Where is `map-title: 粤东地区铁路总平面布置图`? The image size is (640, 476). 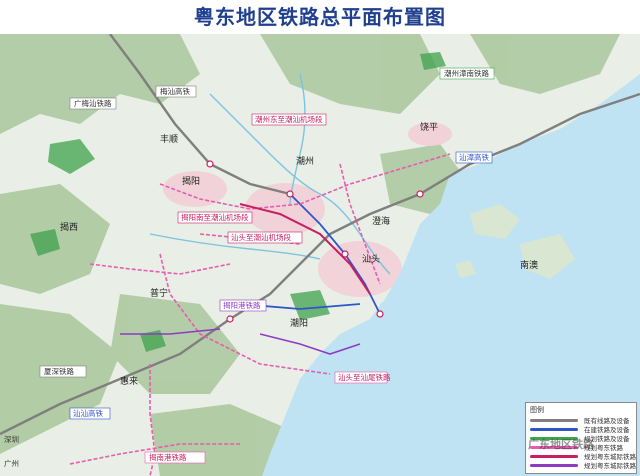 map-title: 粤东地区铁路总平面布置图 is located at coordinates (320, 17).